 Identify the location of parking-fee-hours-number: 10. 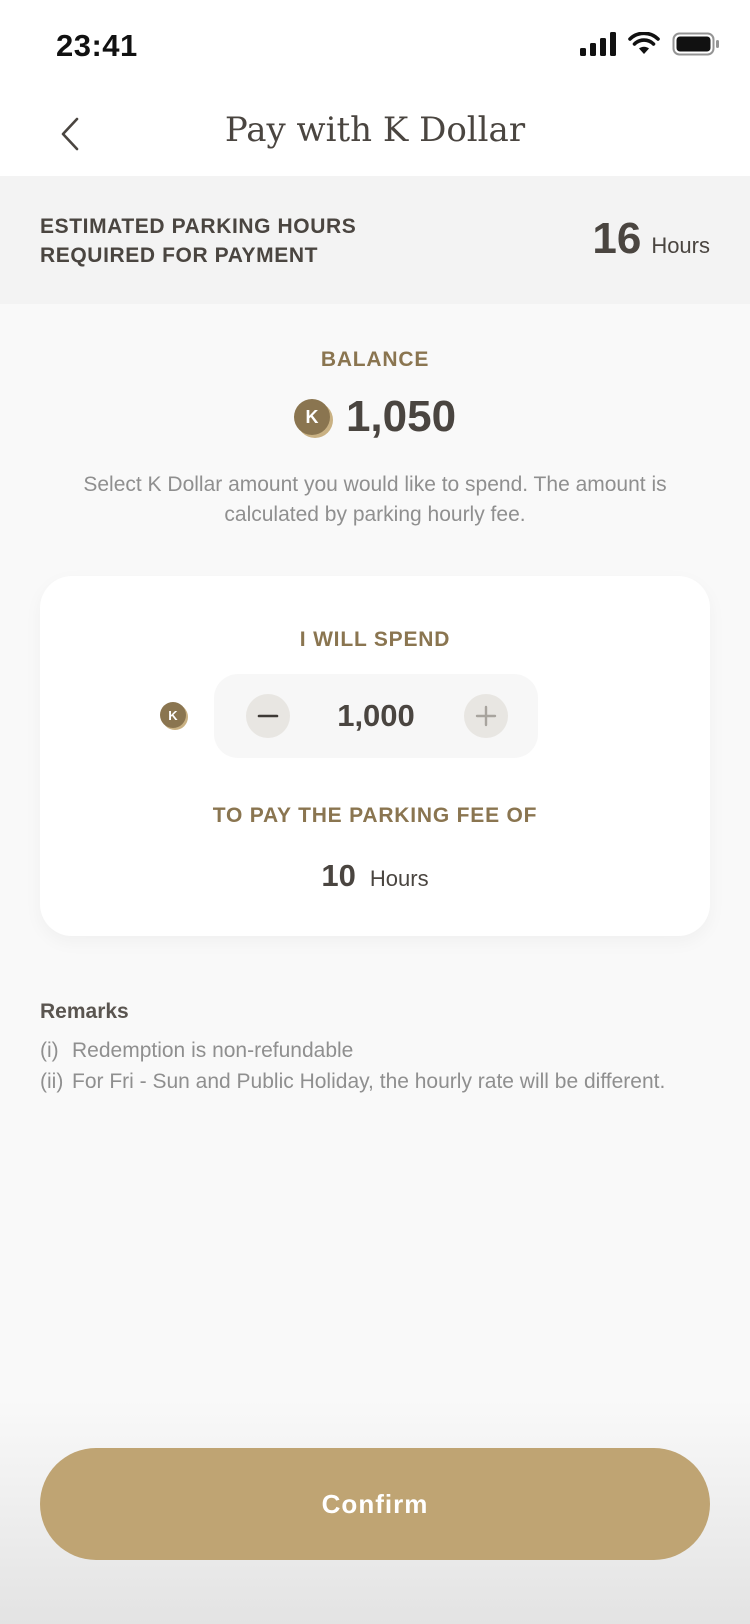
(338, 875).